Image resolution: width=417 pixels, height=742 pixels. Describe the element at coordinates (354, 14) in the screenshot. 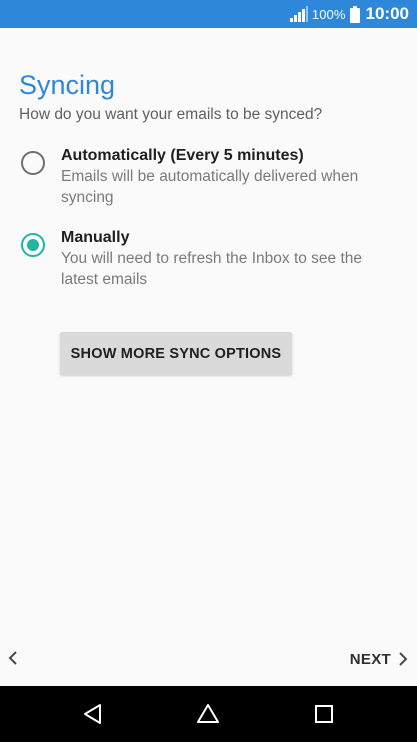

I see `battery-icon` at that location.